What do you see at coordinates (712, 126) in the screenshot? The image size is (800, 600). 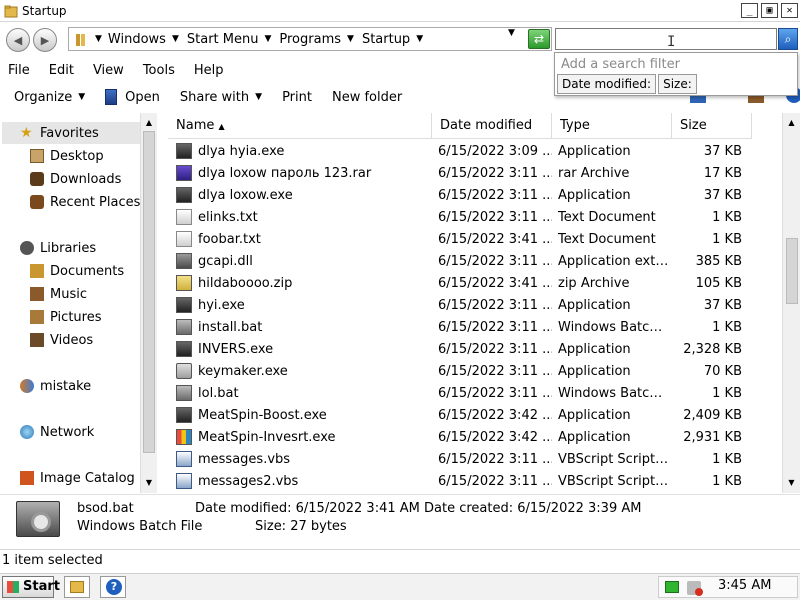 I see `column-header-size: Size` at bounding box center [712, 126].